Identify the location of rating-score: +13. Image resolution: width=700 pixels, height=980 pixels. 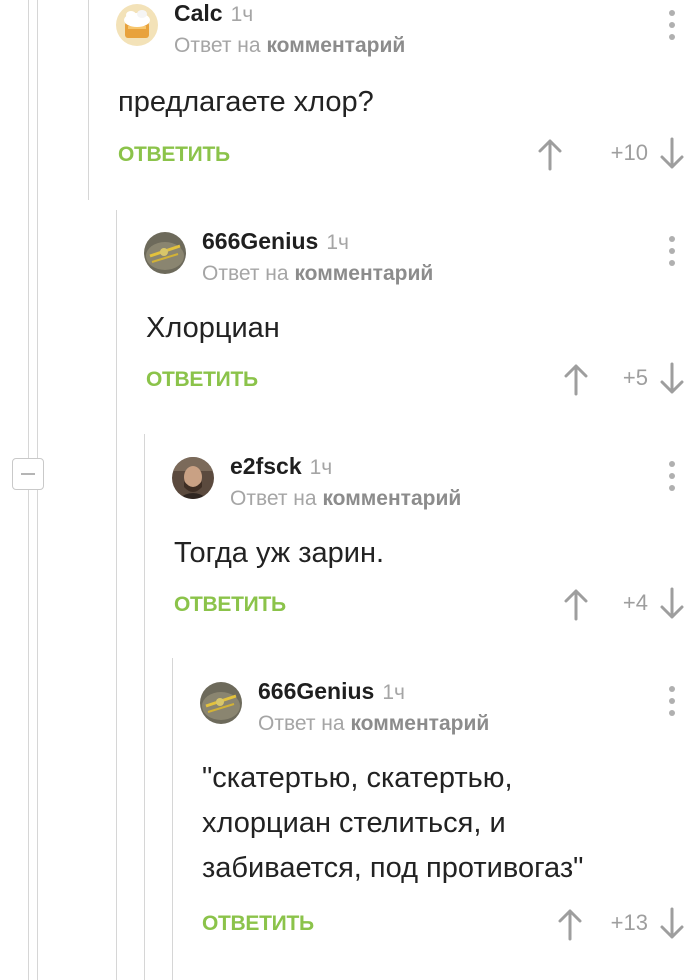
(629, 922).